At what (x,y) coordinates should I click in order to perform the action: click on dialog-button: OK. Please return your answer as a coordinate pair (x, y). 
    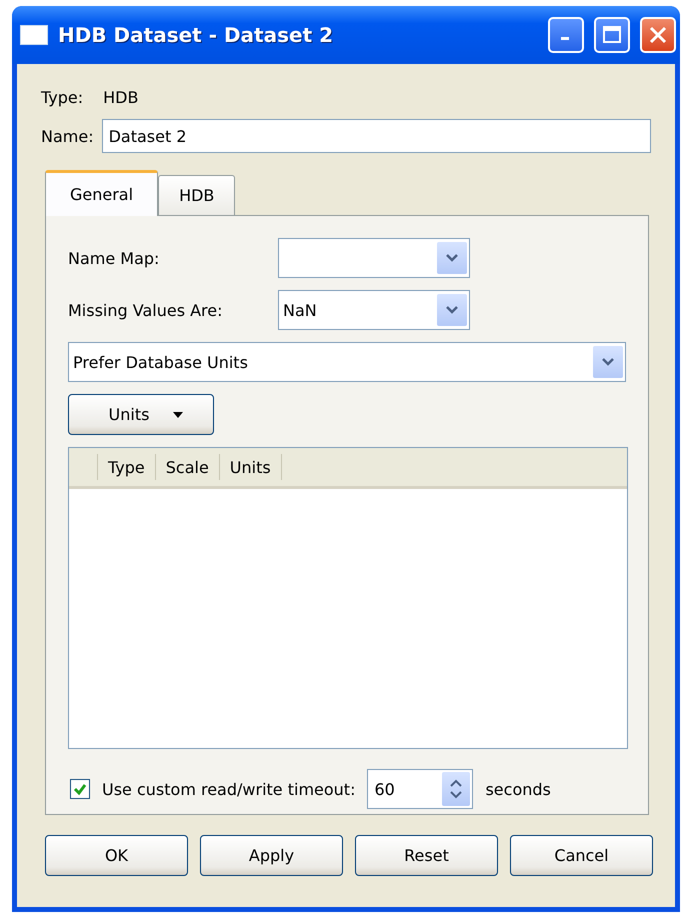
    Looking at the image, I should click on (116, 855).